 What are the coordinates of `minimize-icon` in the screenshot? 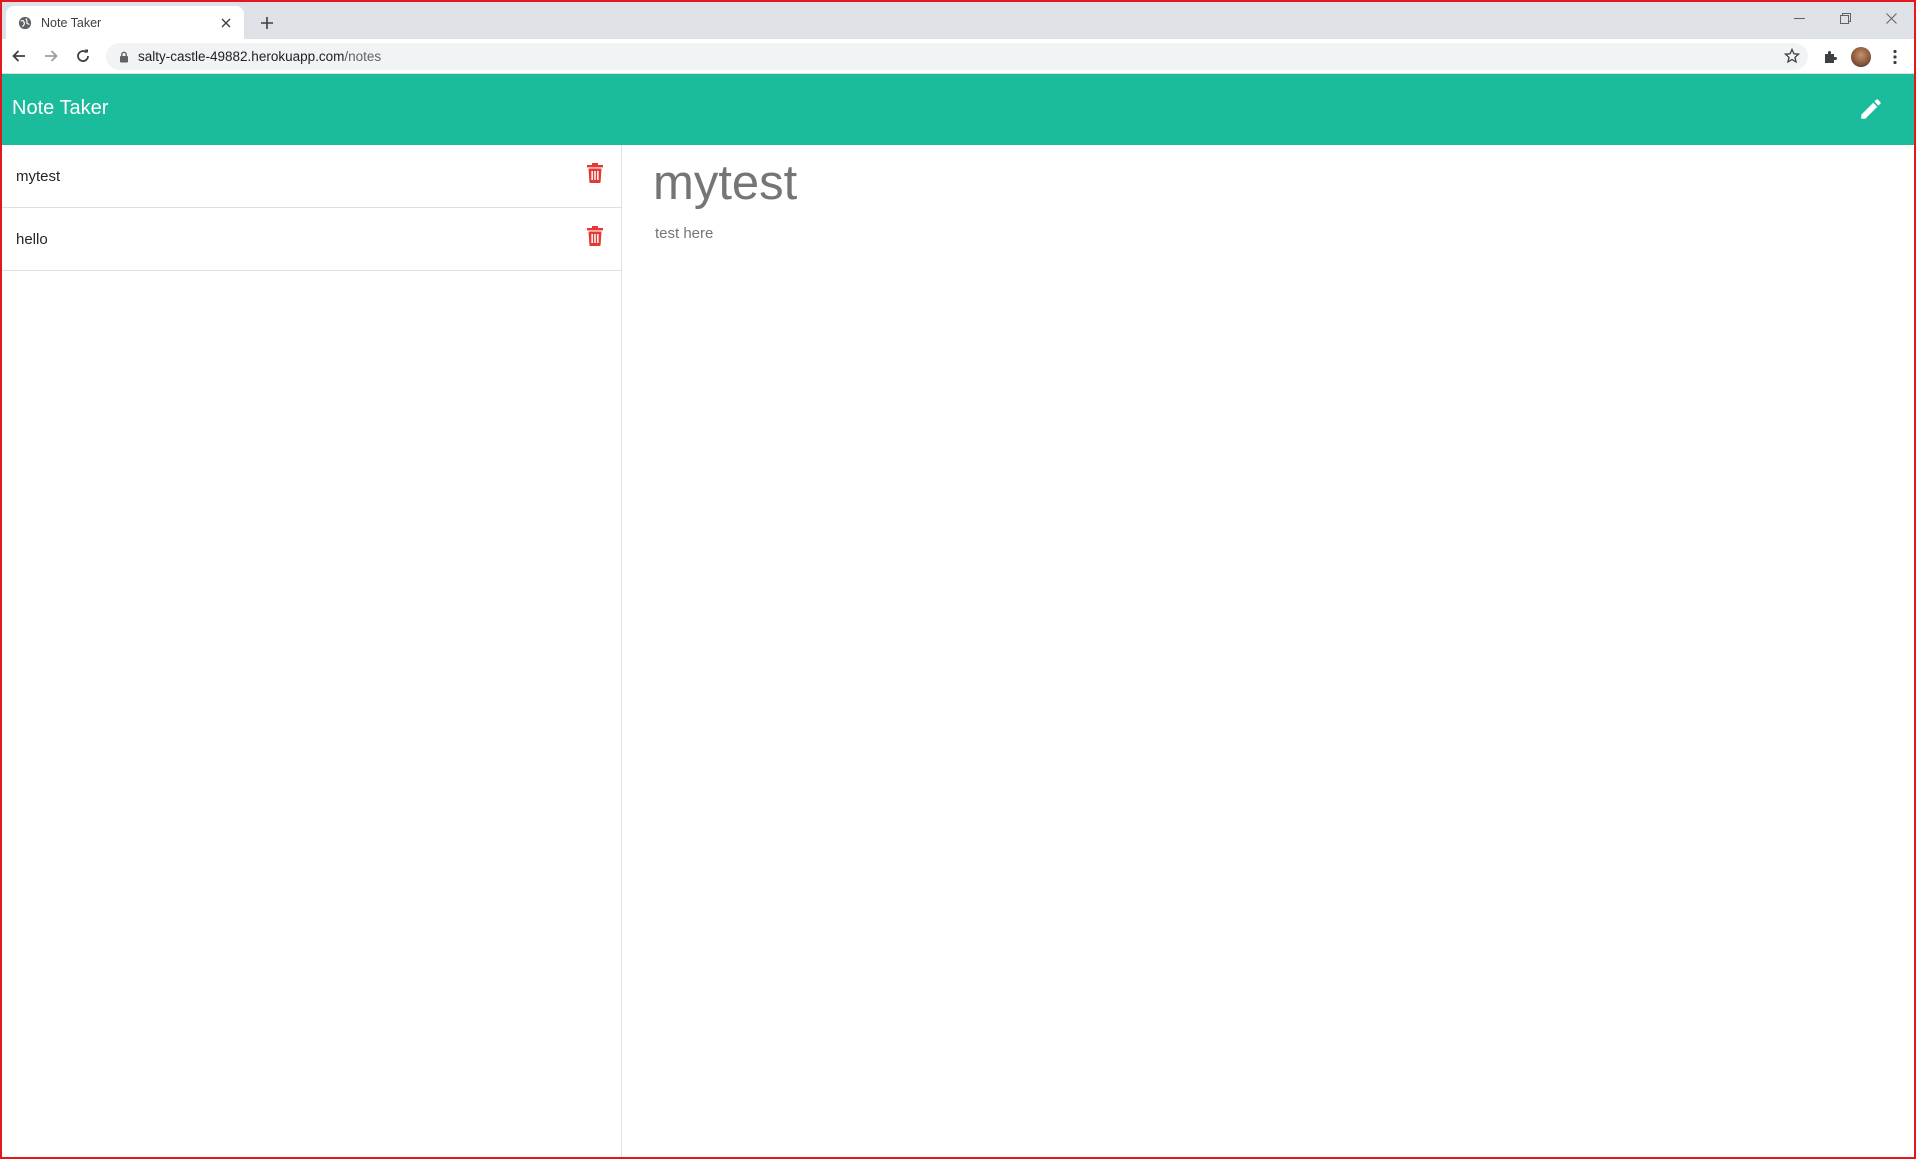 It's located at (1799, 18).